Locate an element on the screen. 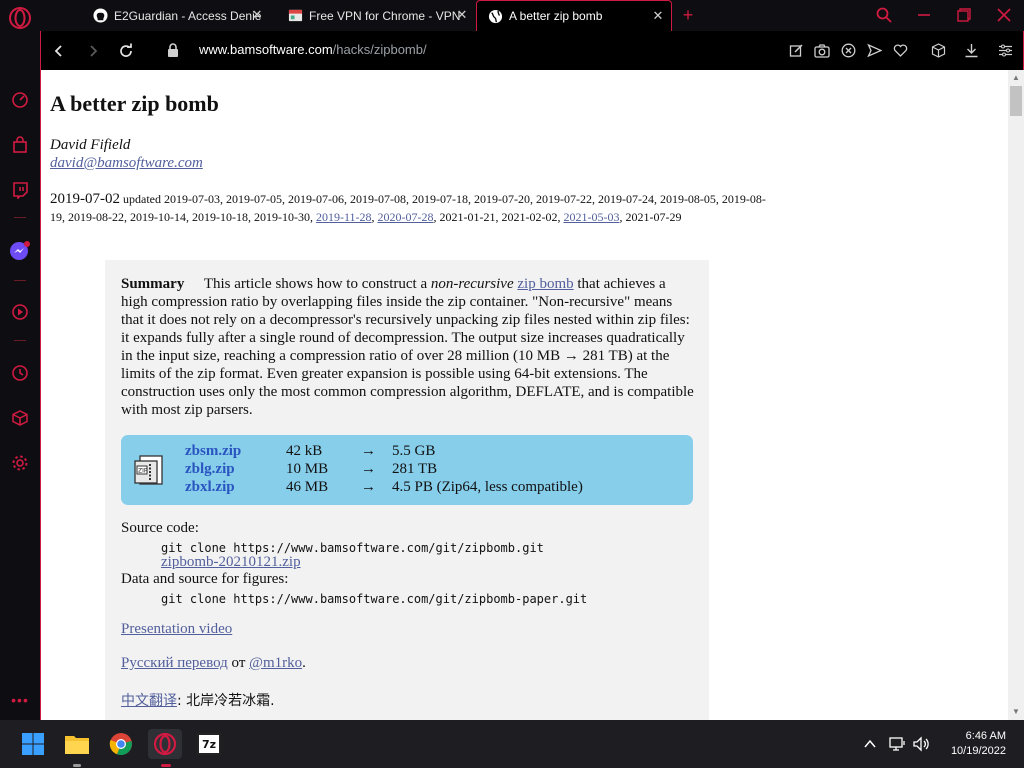  publish-date: 2019-07-02 is located at coordinates (85, 199).